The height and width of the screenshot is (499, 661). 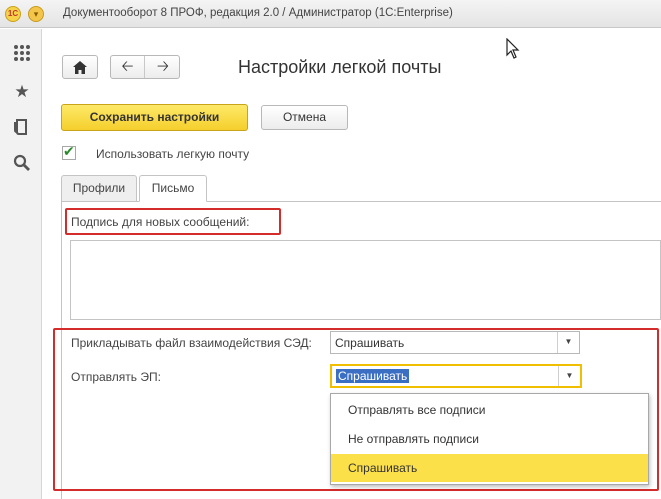 I want to click on back-arrow-icon: 🡠, so click(x=128, y=67).